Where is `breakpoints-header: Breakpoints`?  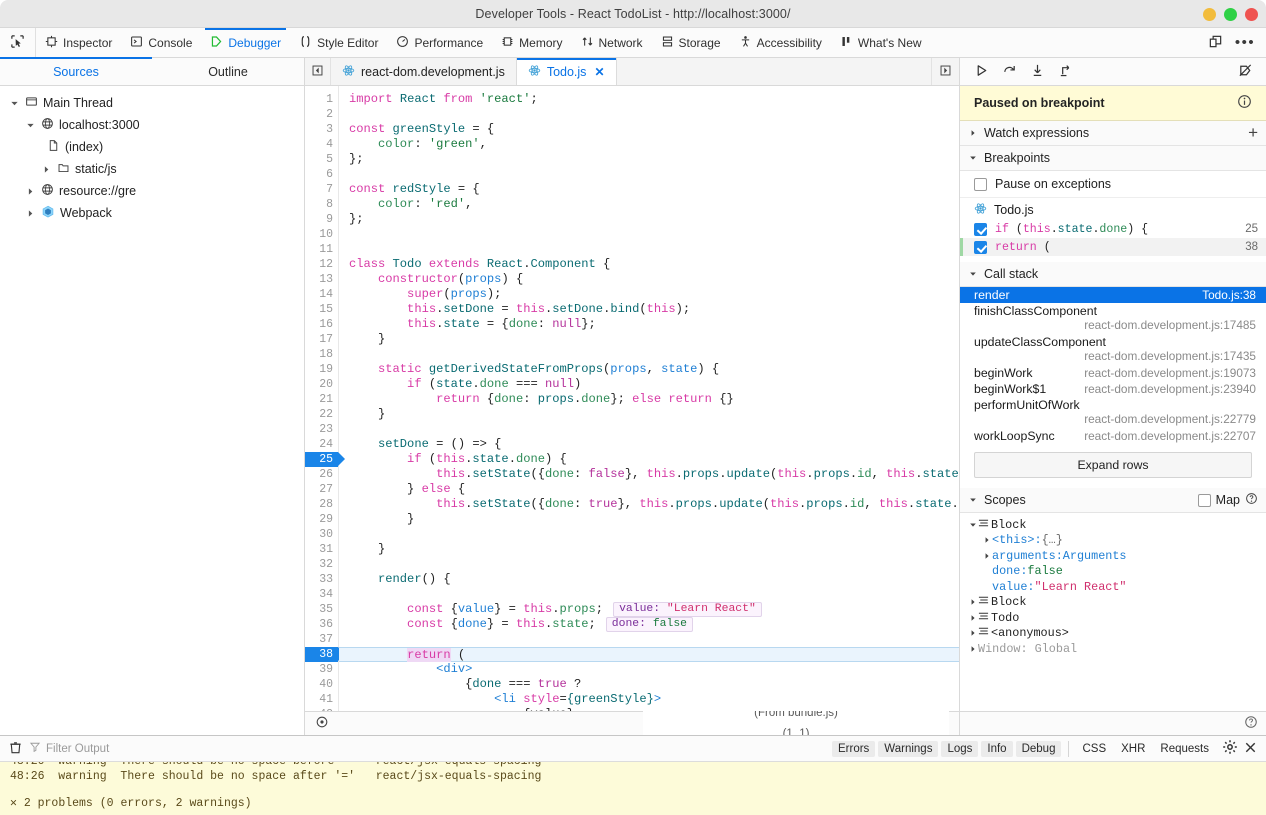 breakpoints-header: Breakpoints is located at coordinates (1113, 158).